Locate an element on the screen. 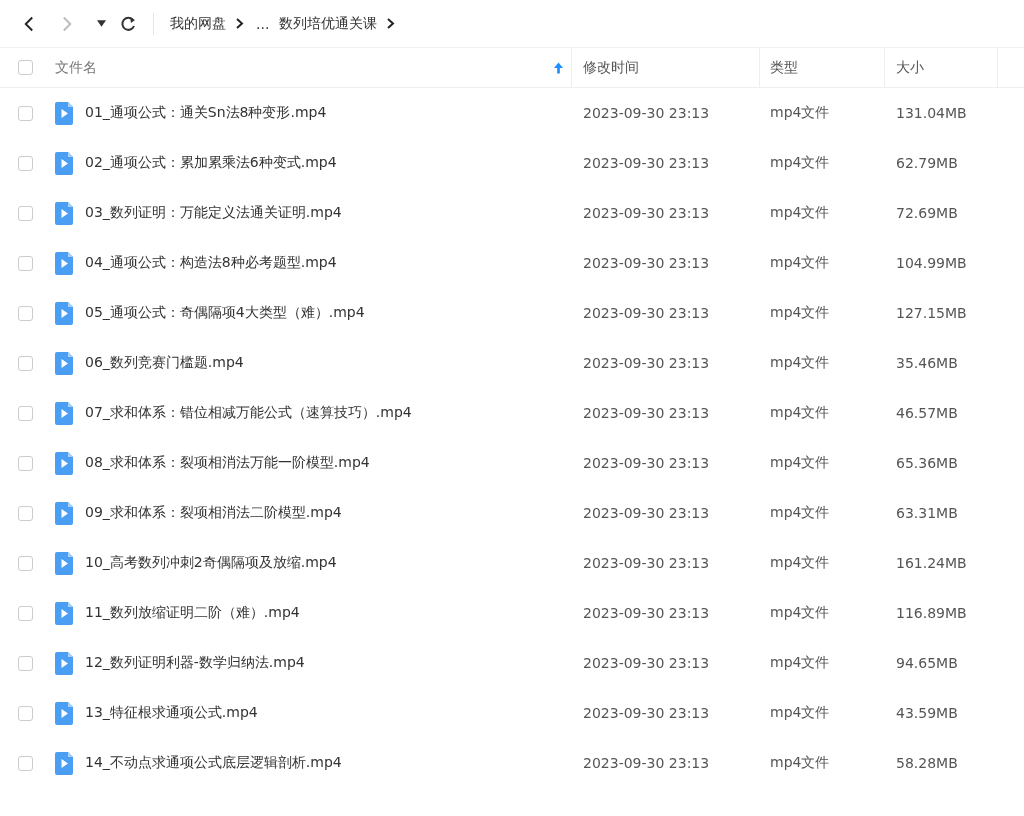 Image resolution: width=1024 pixels, height=816 pixels. breadcrumb-item: 数列培优通关课 is located at coordinates (328, 23).